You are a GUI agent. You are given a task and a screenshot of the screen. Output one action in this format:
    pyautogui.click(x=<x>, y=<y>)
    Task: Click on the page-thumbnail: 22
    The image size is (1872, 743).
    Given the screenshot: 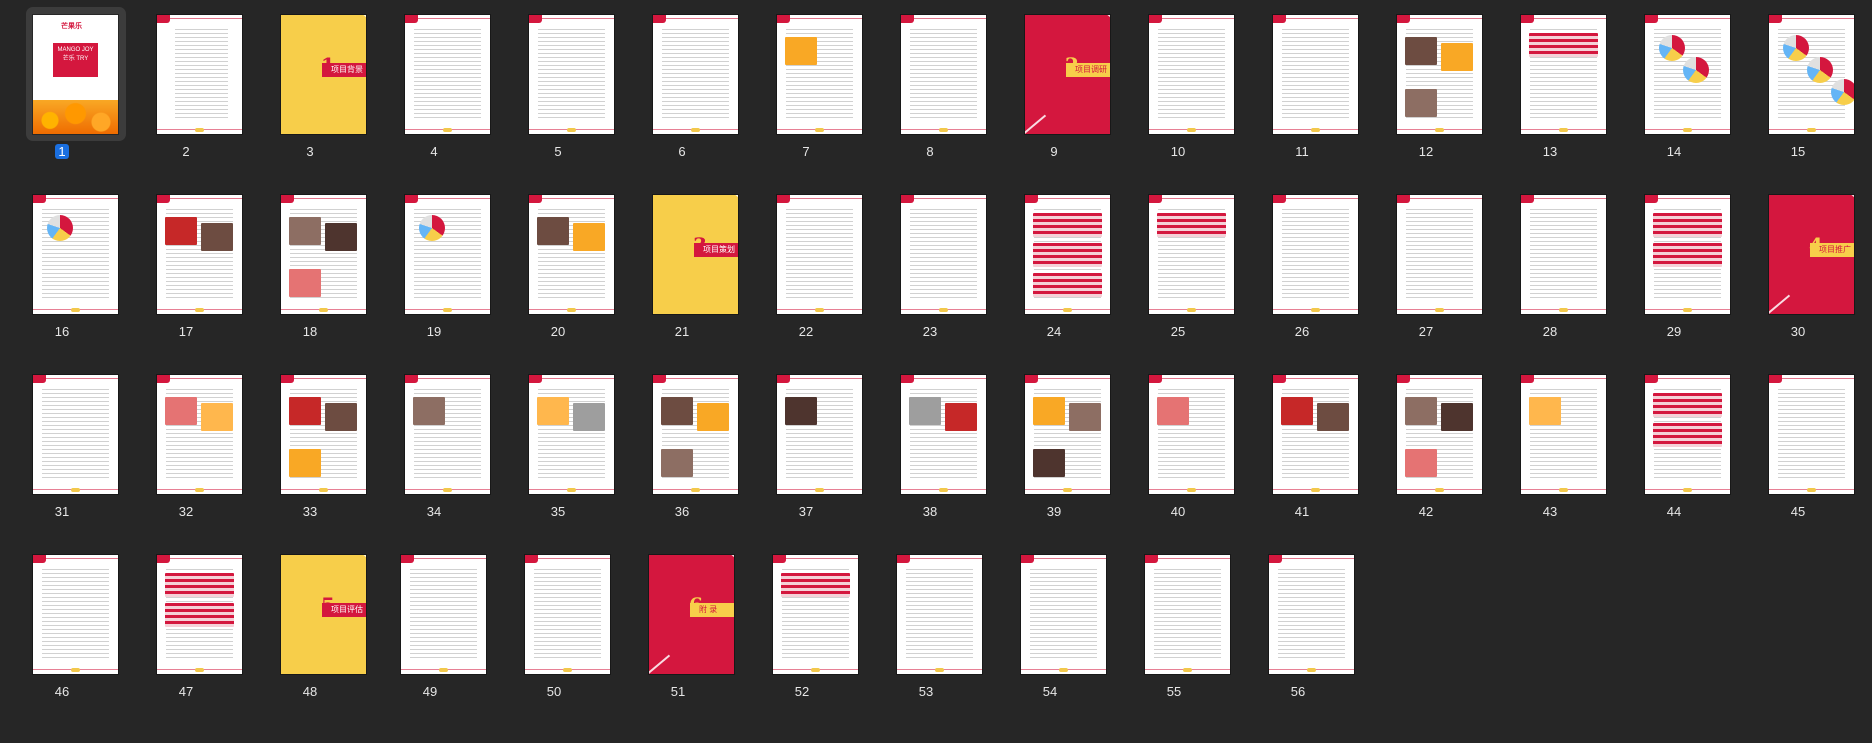 What is the action you would take?
    pyautogui.click(x=806, y=264)
    